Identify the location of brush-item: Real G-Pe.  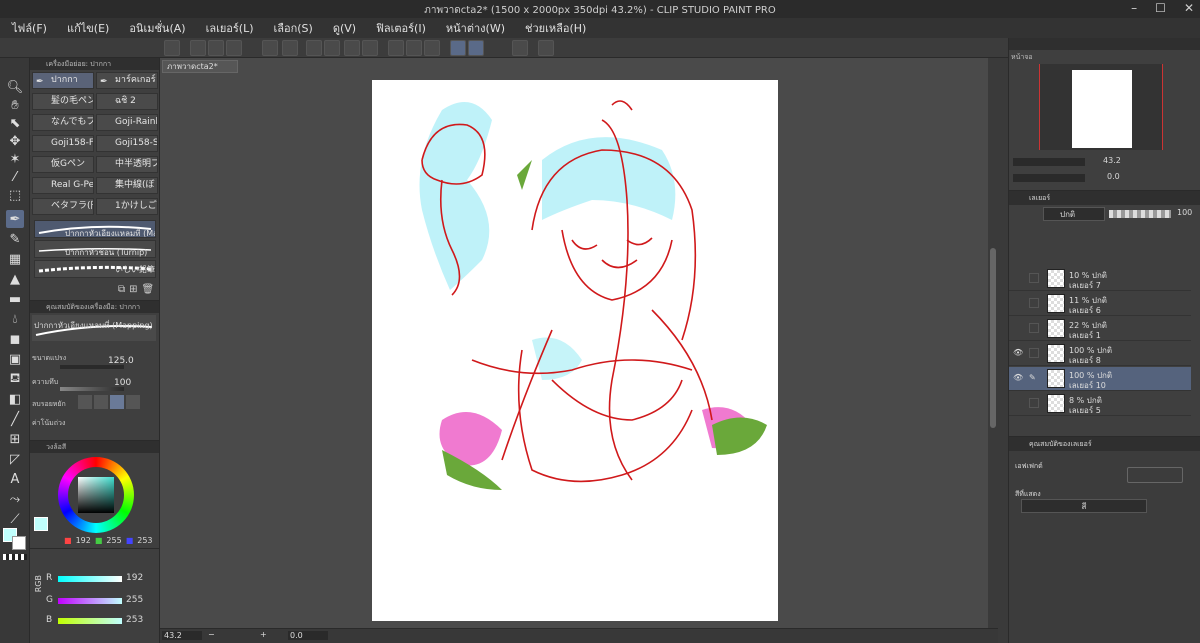
(63, 185).